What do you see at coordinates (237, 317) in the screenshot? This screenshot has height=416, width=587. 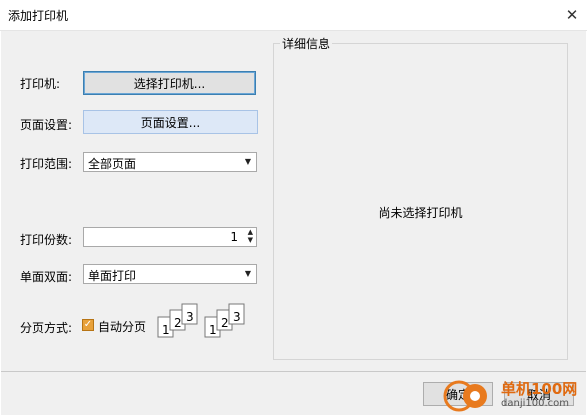 I see `collate-b-digit-3: 3` at bounding box center [237, 317].